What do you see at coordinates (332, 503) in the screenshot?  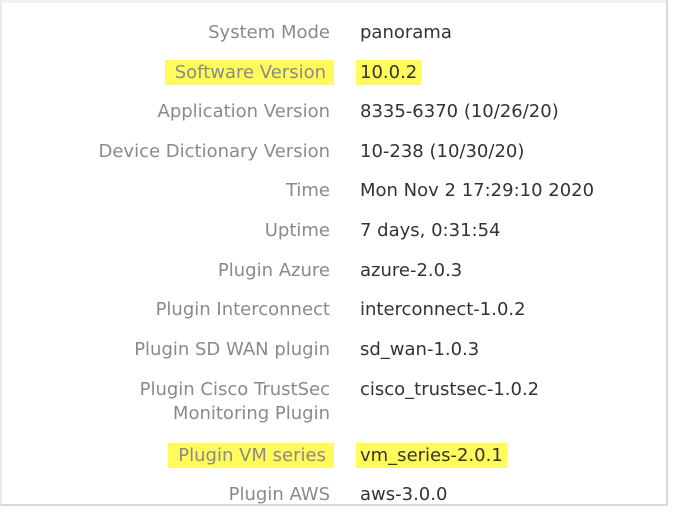 I see `info-row-plugin-aws: Plugin AWS aws-3.0.0` at bounding box center [332, 503].